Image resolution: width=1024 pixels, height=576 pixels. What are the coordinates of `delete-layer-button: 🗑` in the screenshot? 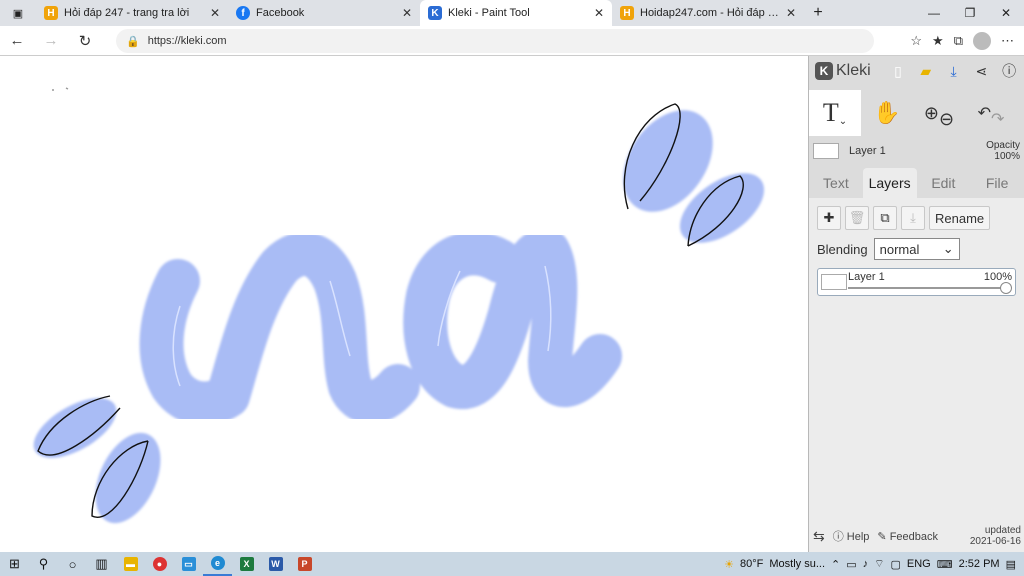 It's located at (857, 218).